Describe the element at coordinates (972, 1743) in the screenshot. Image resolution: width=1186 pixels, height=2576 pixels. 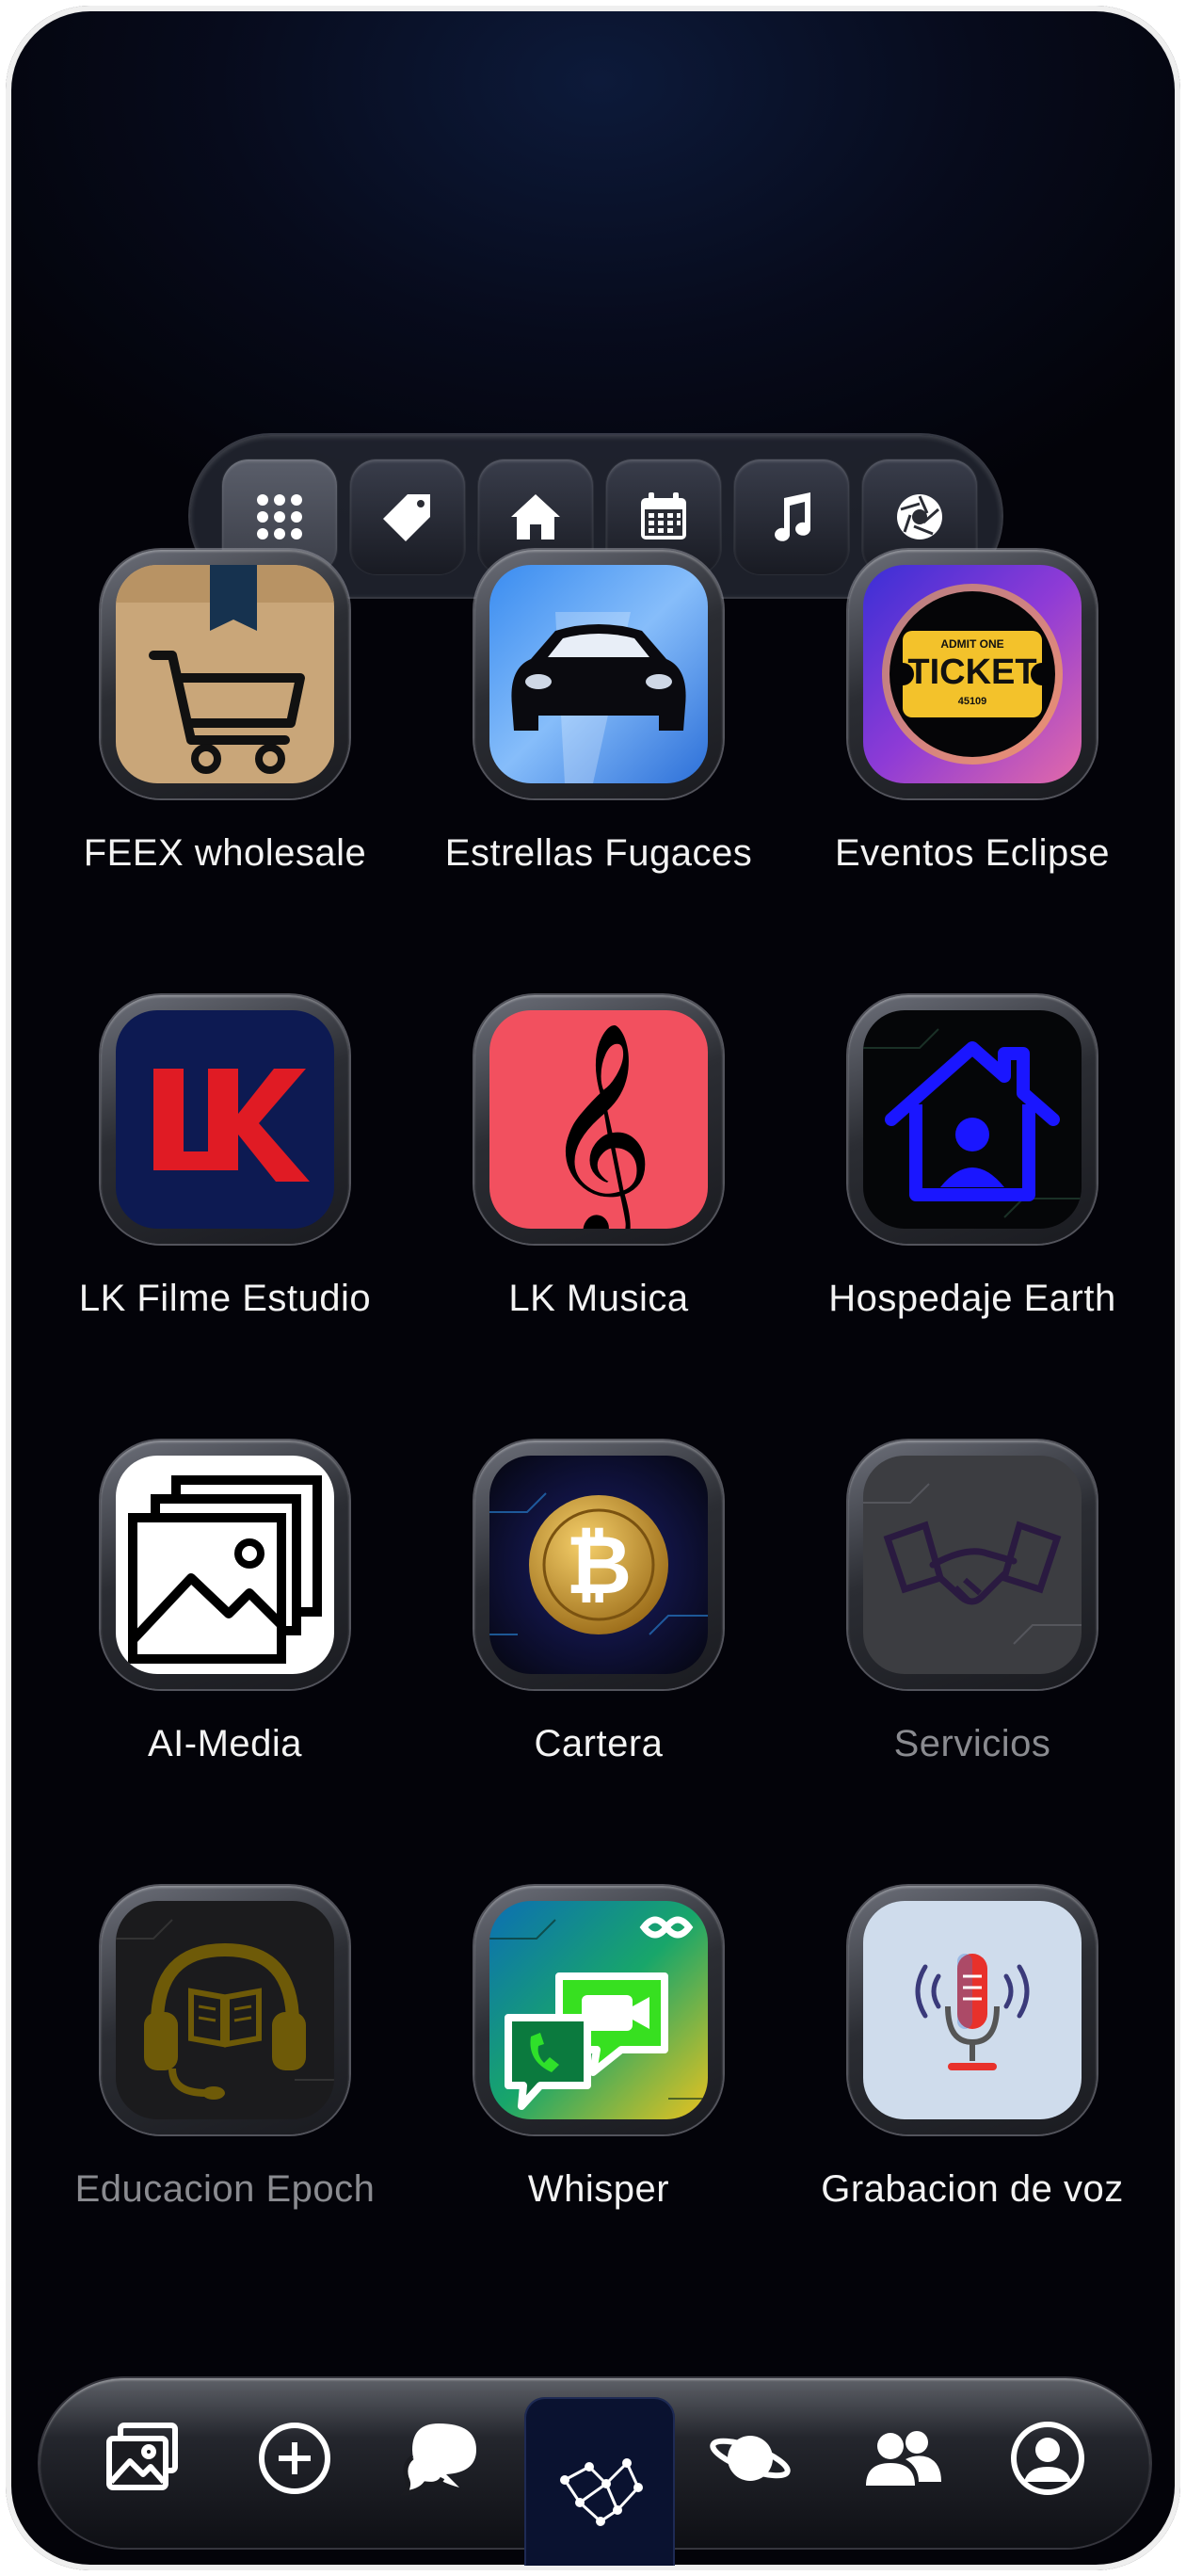
I see `app-label: Servicios` at that location.